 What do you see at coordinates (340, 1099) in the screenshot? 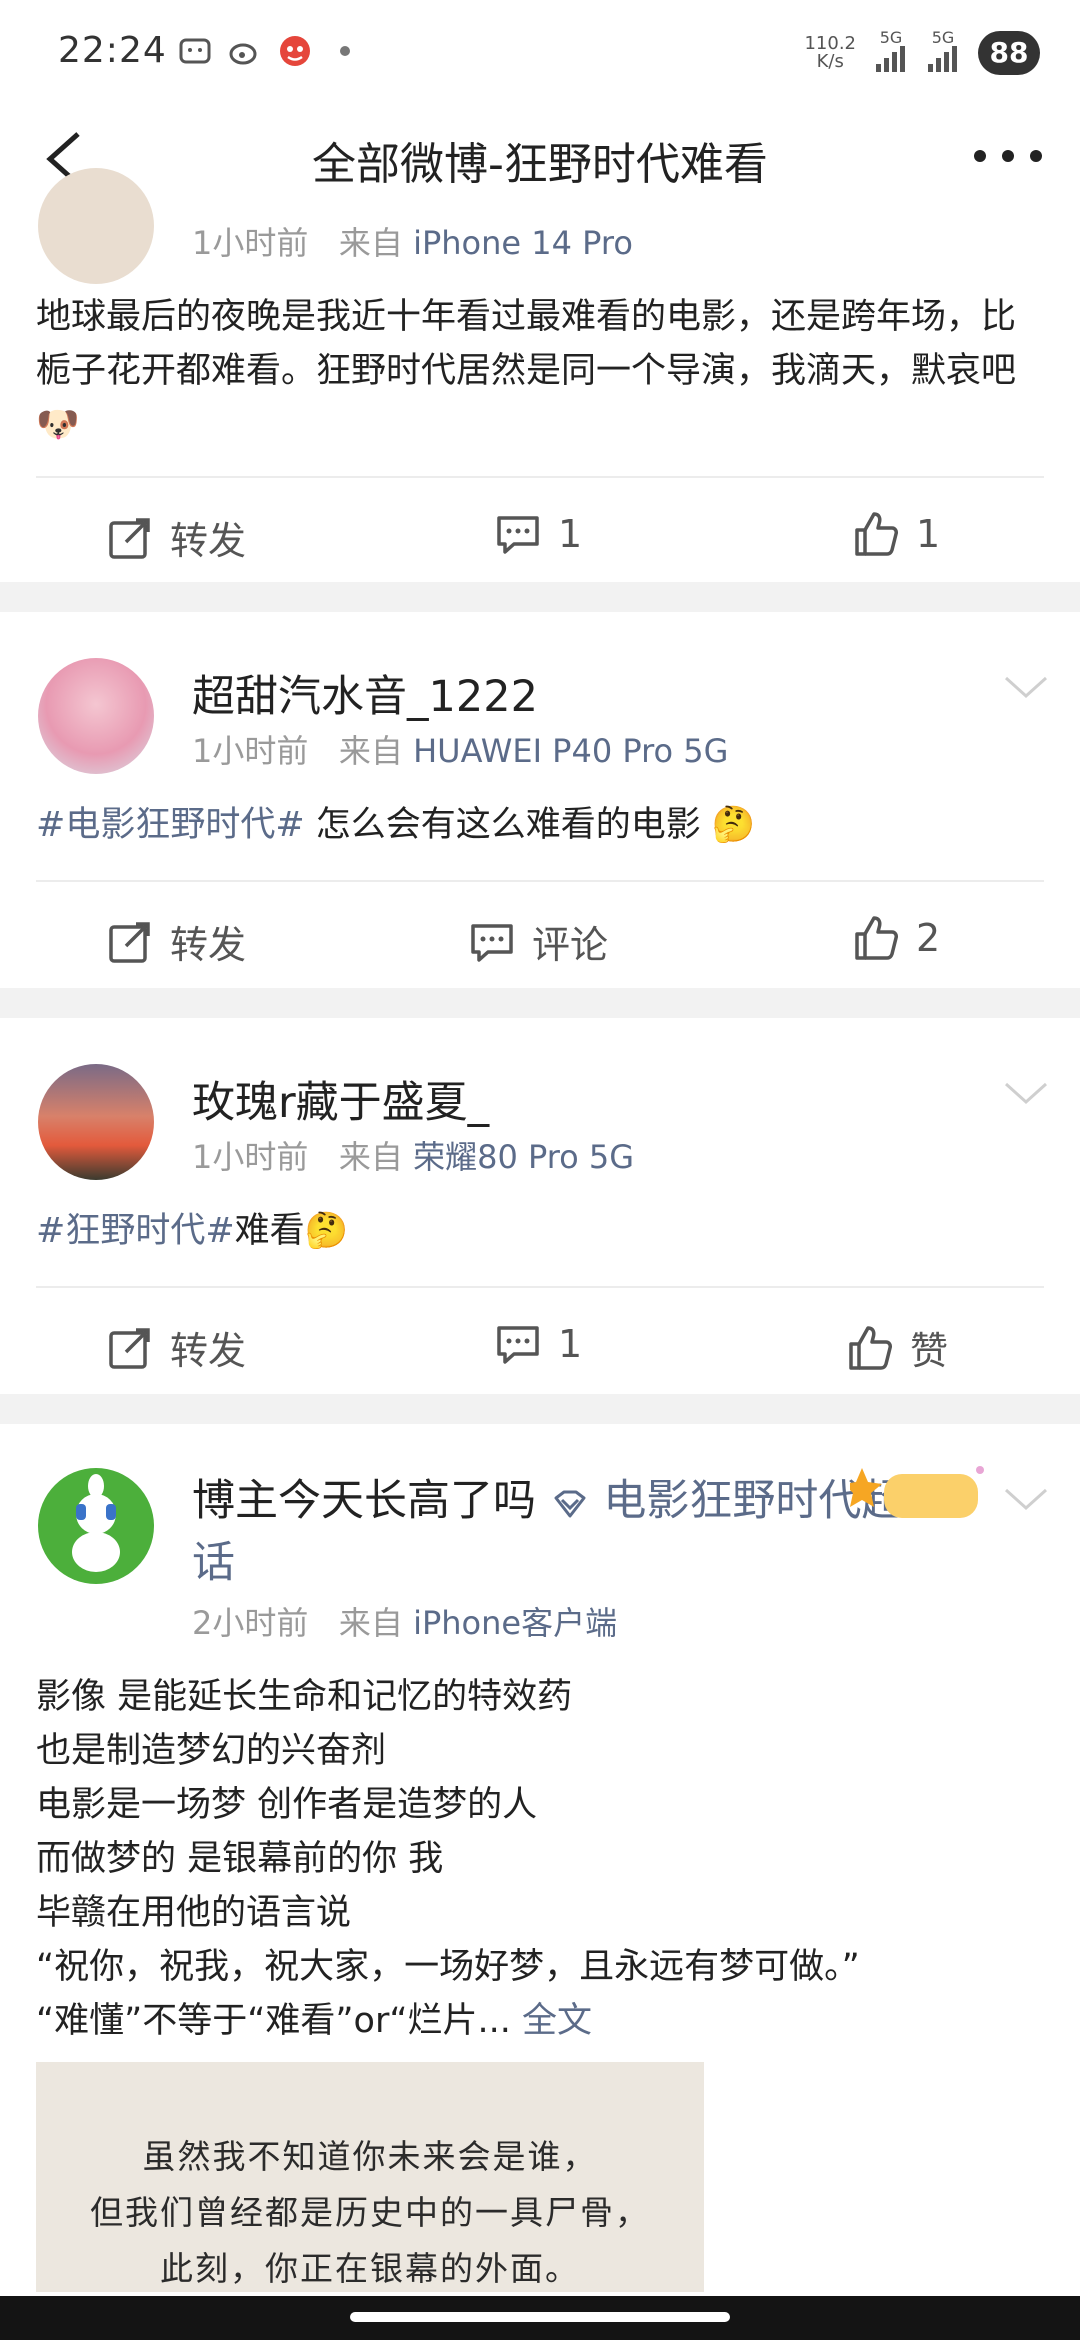
I see `username: 玫瑰r藏于盛夏_` at bounding box center [340, 1099].